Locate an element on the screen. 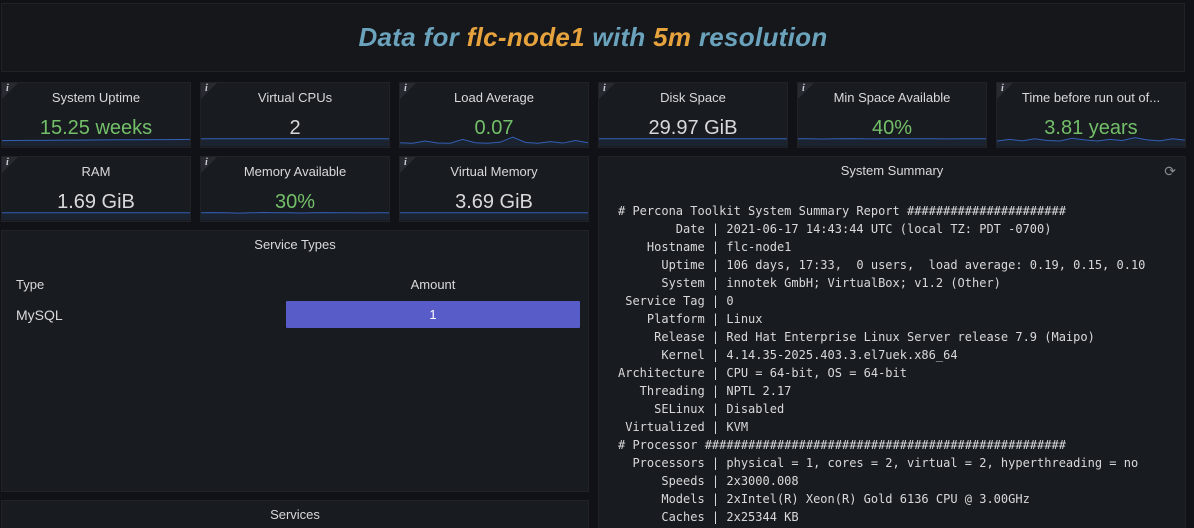 This screenshot has width=1194, height=528. service-types-table: Type Amount MySQL 1 is located at coordinates (295, 302).